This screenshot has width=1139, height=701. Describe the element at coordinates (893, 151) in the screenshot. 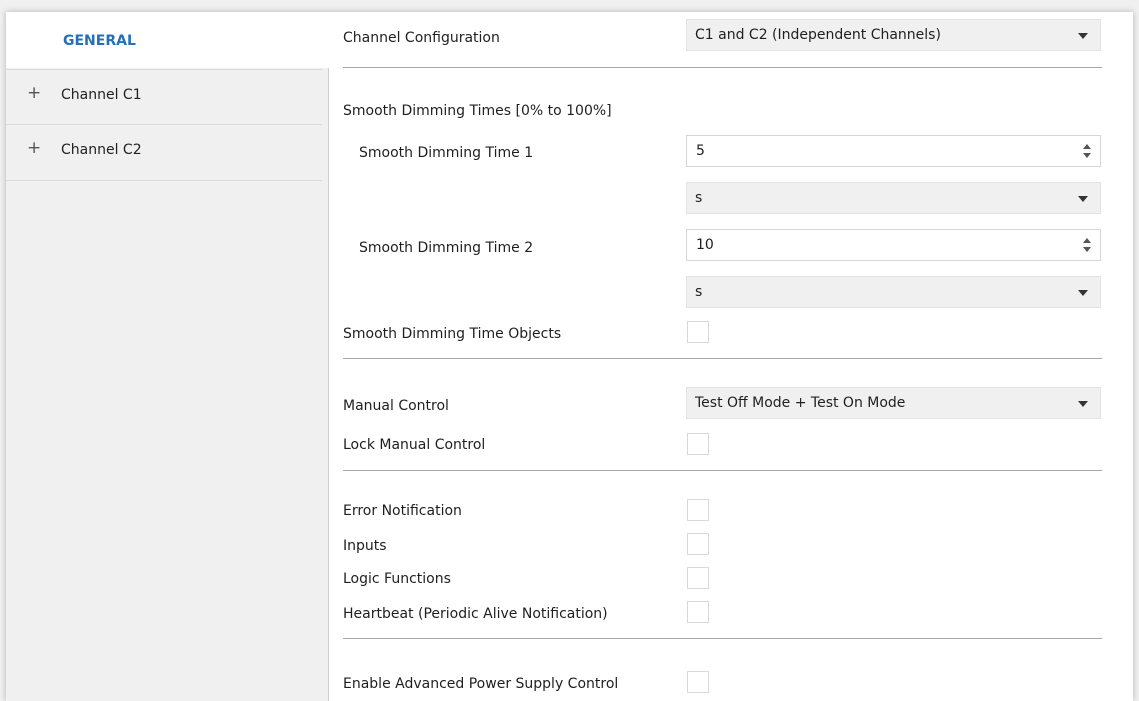

I see `smooth-dimming-time-1-input: 5` at that location.